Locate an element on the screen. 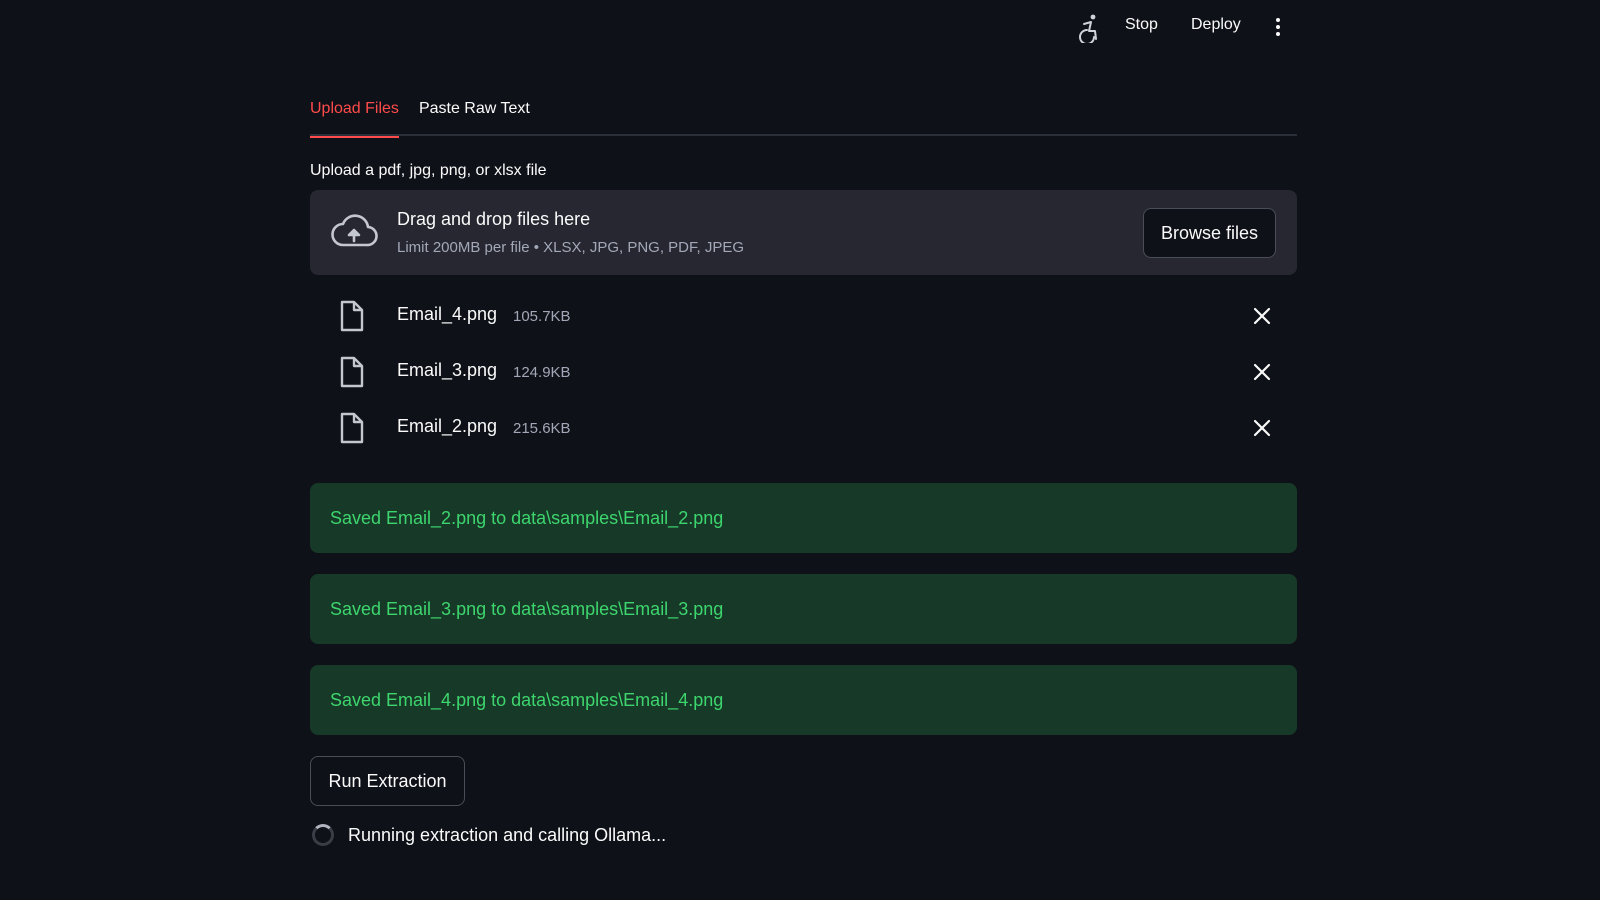 The width and height of the screenshot is (1600, 900). spinner-icon is located at coordinates (323, 835).